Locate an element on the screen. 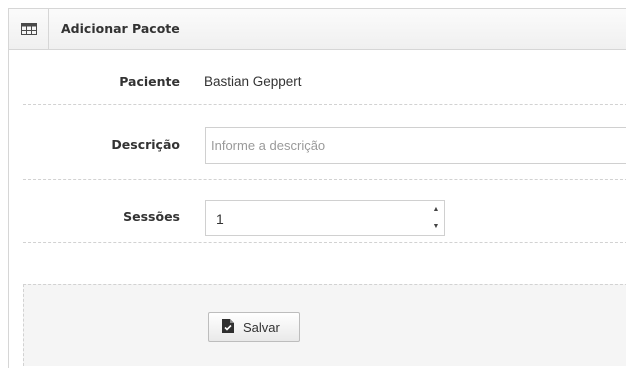 This screenshot has width=626, height=368. description-input: Informe a descrição is located at coordinates (415, 145).